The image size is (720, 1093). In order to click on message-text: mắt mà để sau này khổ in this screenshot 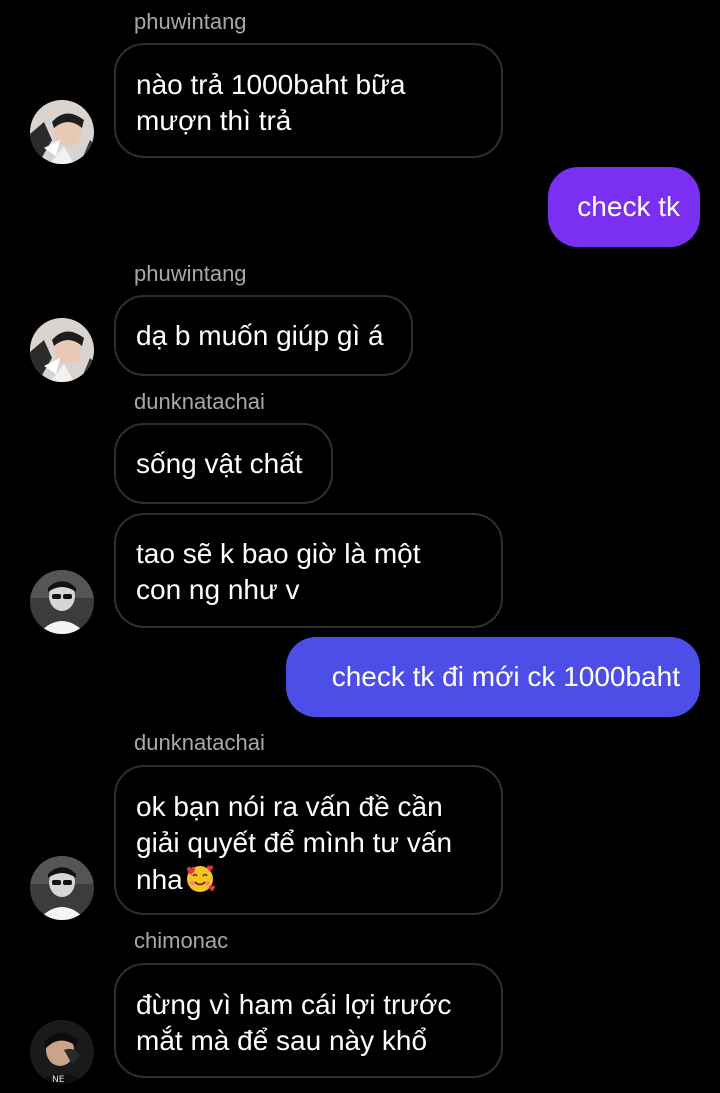, I will do `click(282, 1040)`.